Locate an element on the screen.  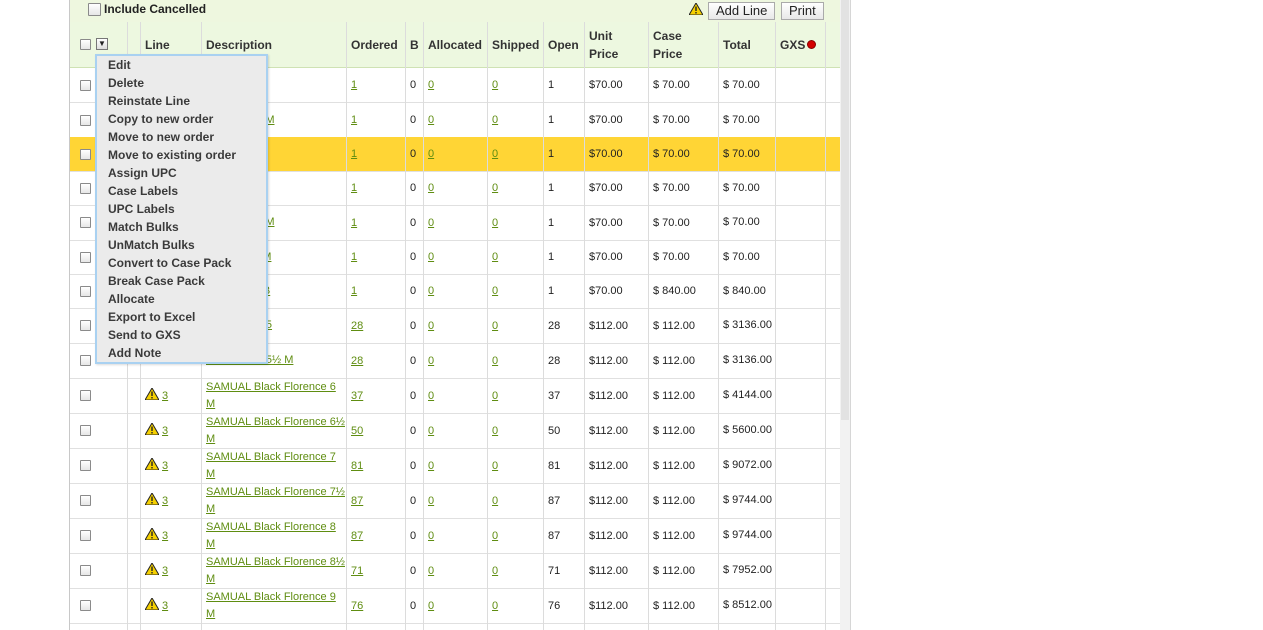
menu-item-send-to-gxs: Send to GXS is located at coordinates (144, 335).